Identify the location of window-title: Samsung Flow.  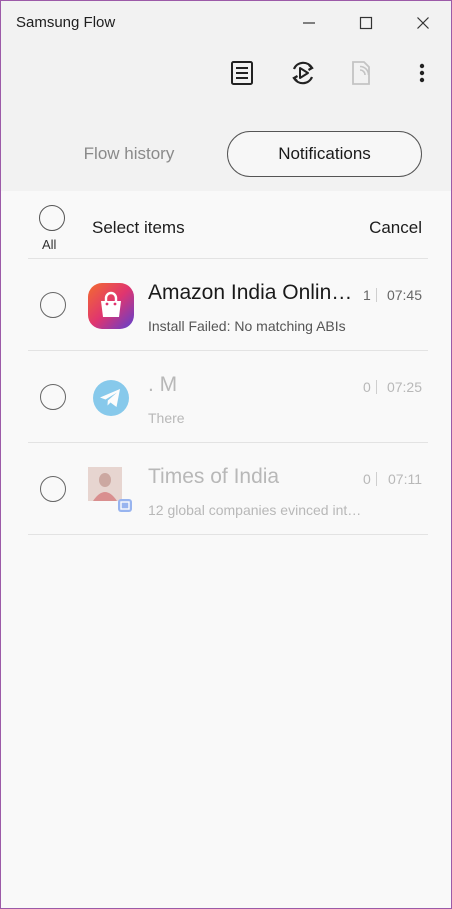
(66, 22).